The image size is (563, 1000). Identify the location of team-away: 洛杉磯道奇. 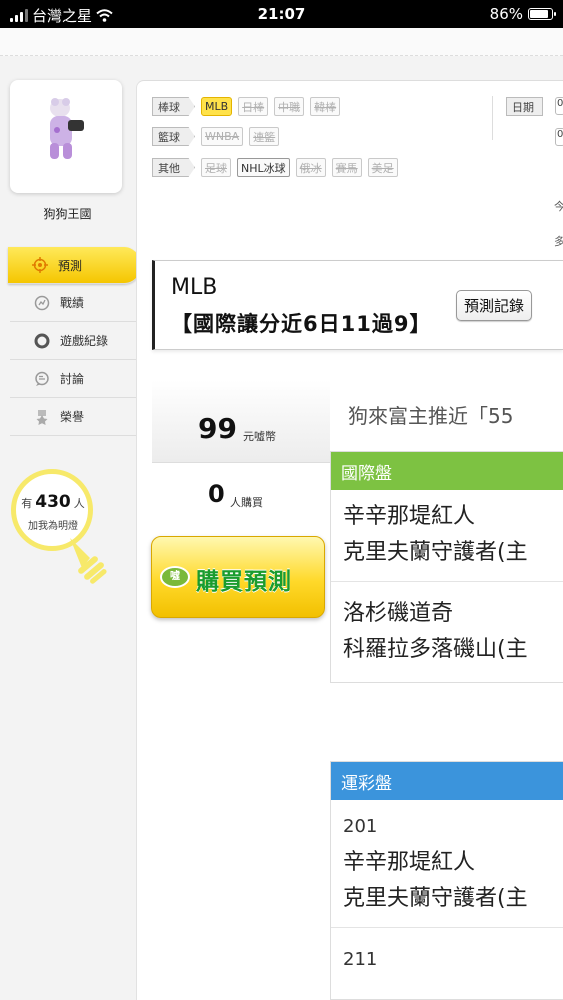
(398, 613).